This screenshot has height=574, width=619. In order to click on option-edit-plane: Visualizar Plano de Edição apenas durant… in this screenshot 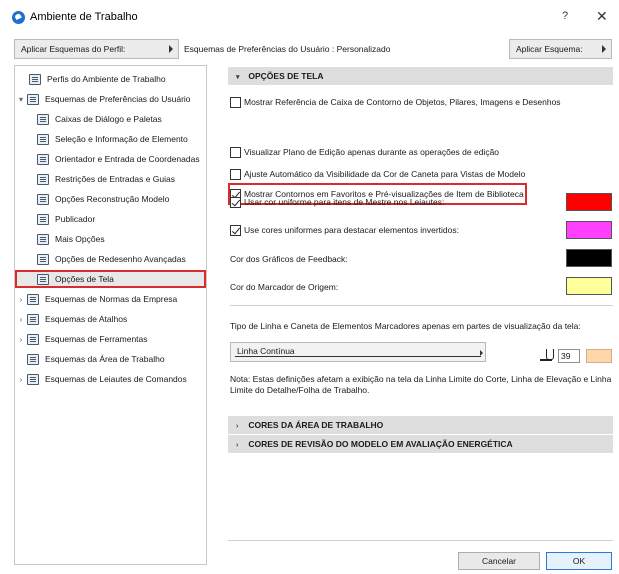, I will do `click(364, 152)`.